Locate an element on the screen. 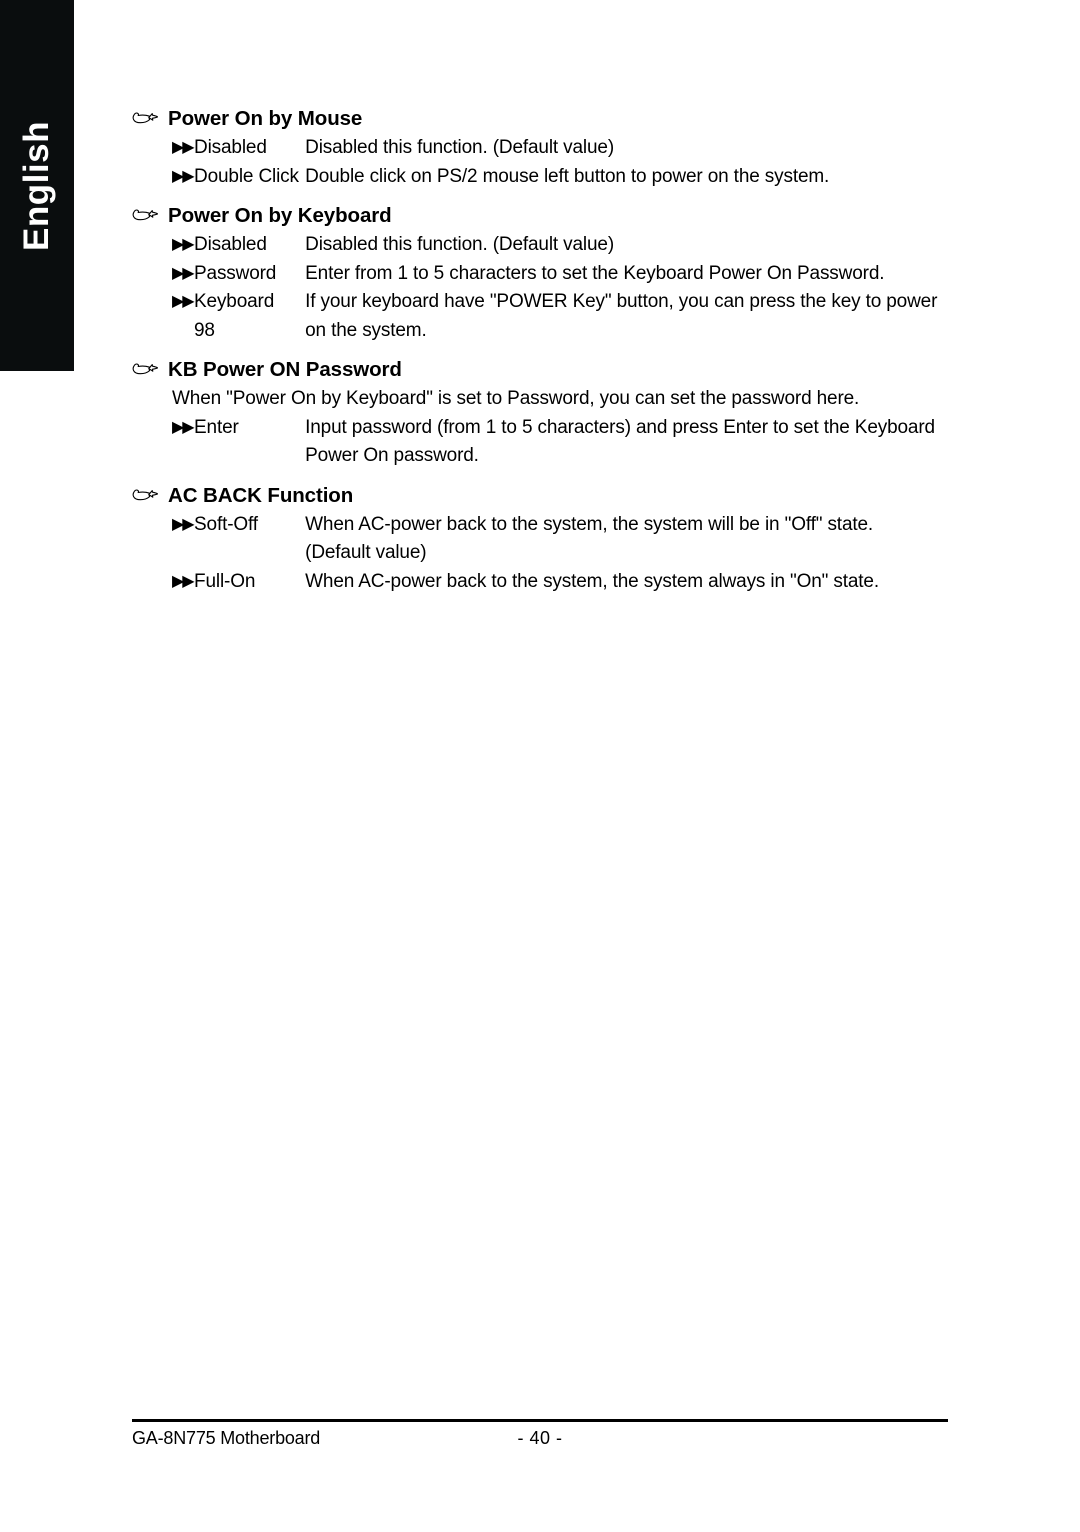  footer-row: GA-8N775 Motherboard - 40 - is located at coordinates (540, 1439).